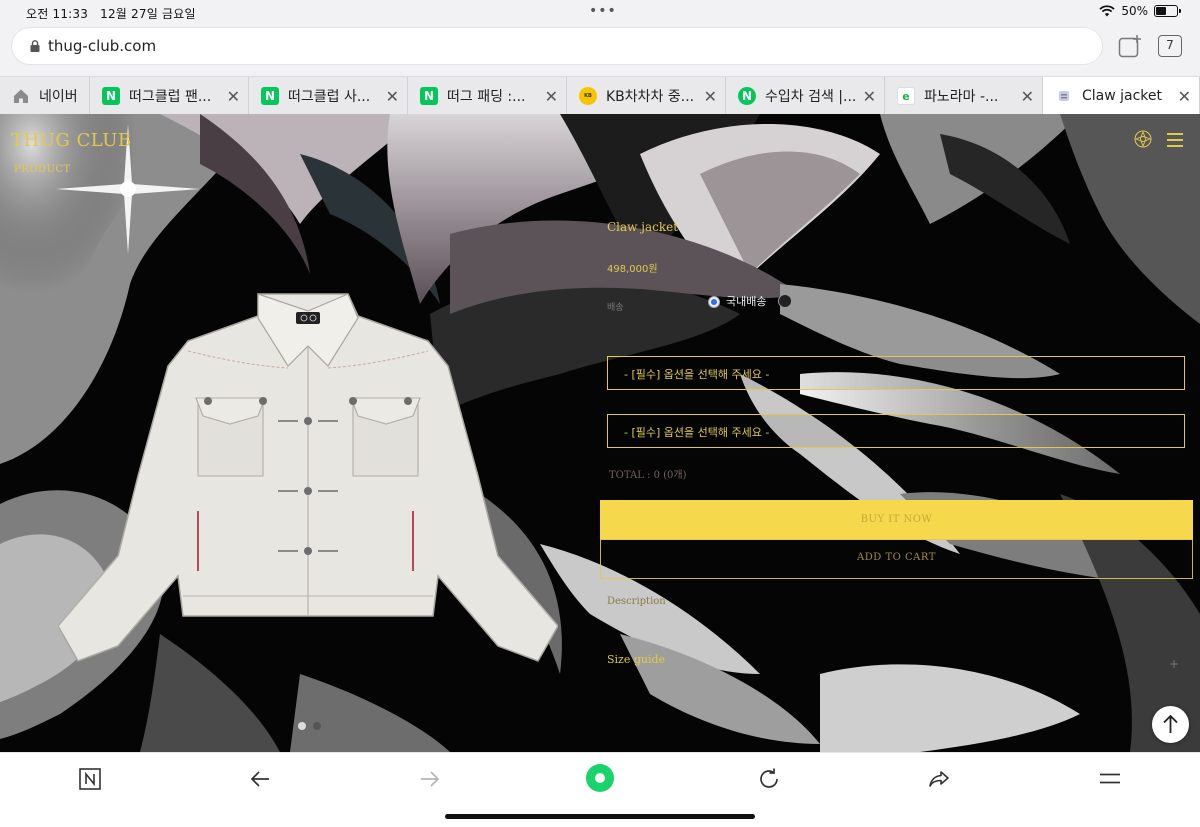  I want to click on shipping-option-label: 국내배송, so click(746, 301).